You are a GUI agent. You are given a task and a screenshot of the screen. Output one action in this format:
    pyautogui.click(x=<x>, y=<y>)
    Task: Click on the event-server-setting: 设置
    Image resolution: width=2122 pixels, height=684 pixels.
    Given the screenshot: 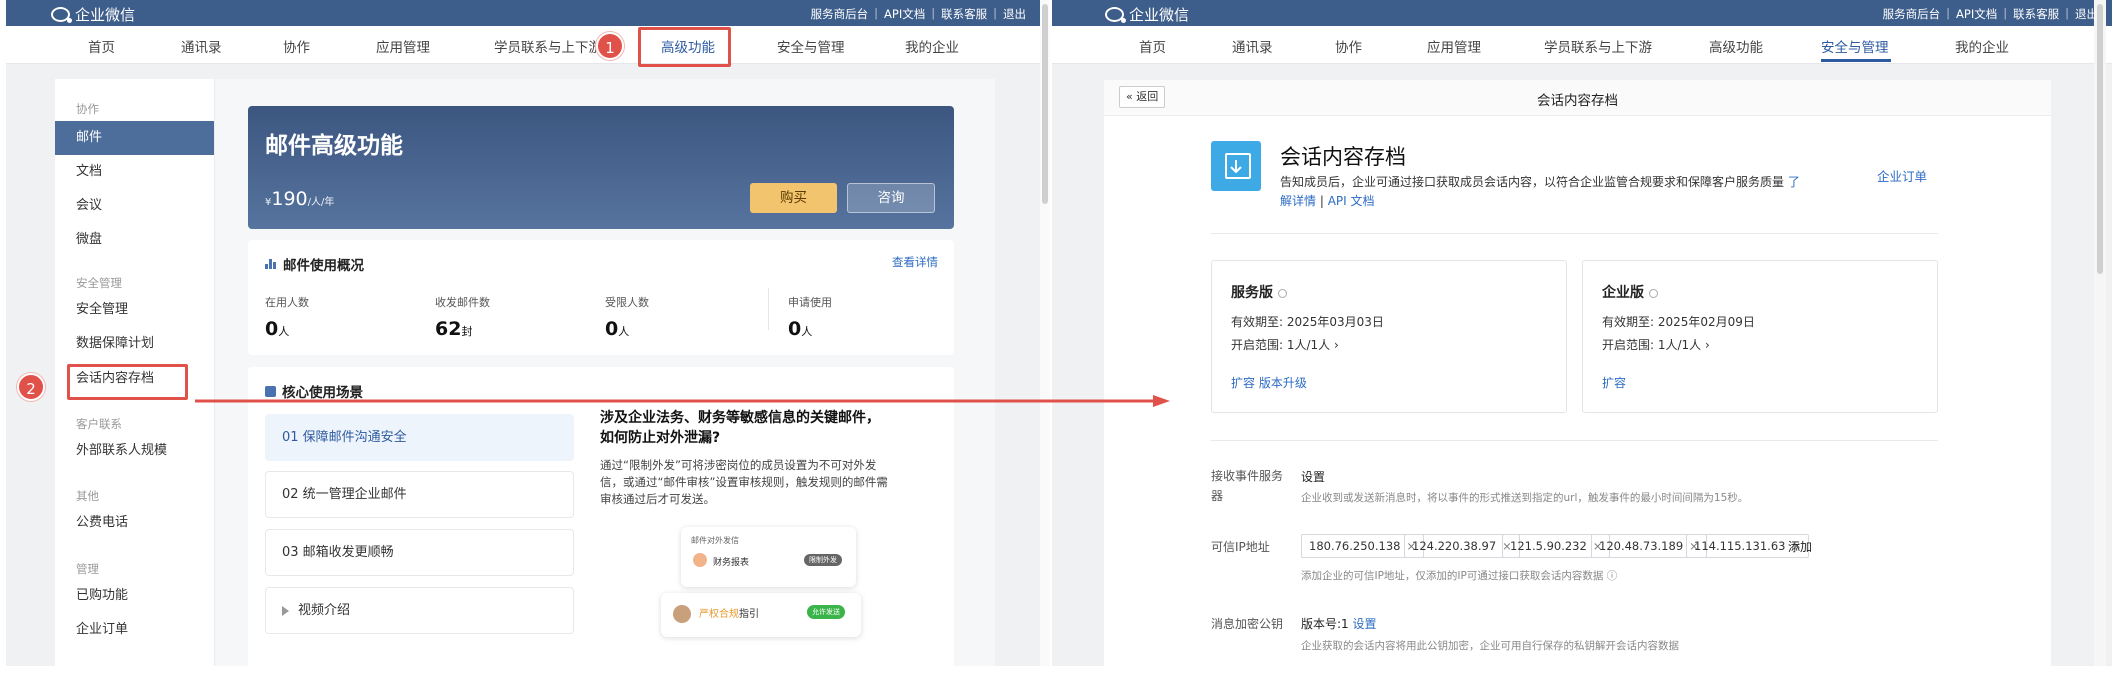 What is the action you would take?
    pyautogui.click(x=1313, y=476)
    